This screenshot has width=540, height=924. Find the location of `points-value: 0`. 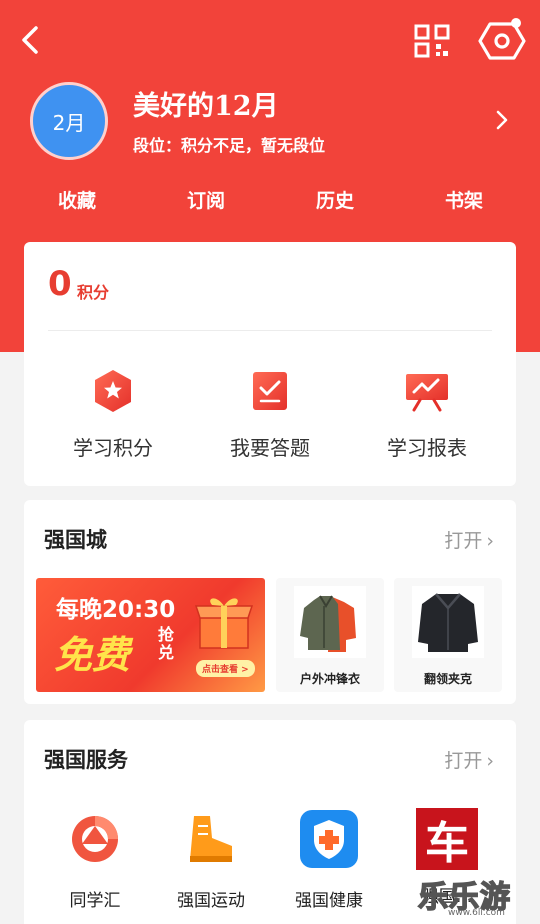

points-value: 0 is located at coordinates (60, 284).